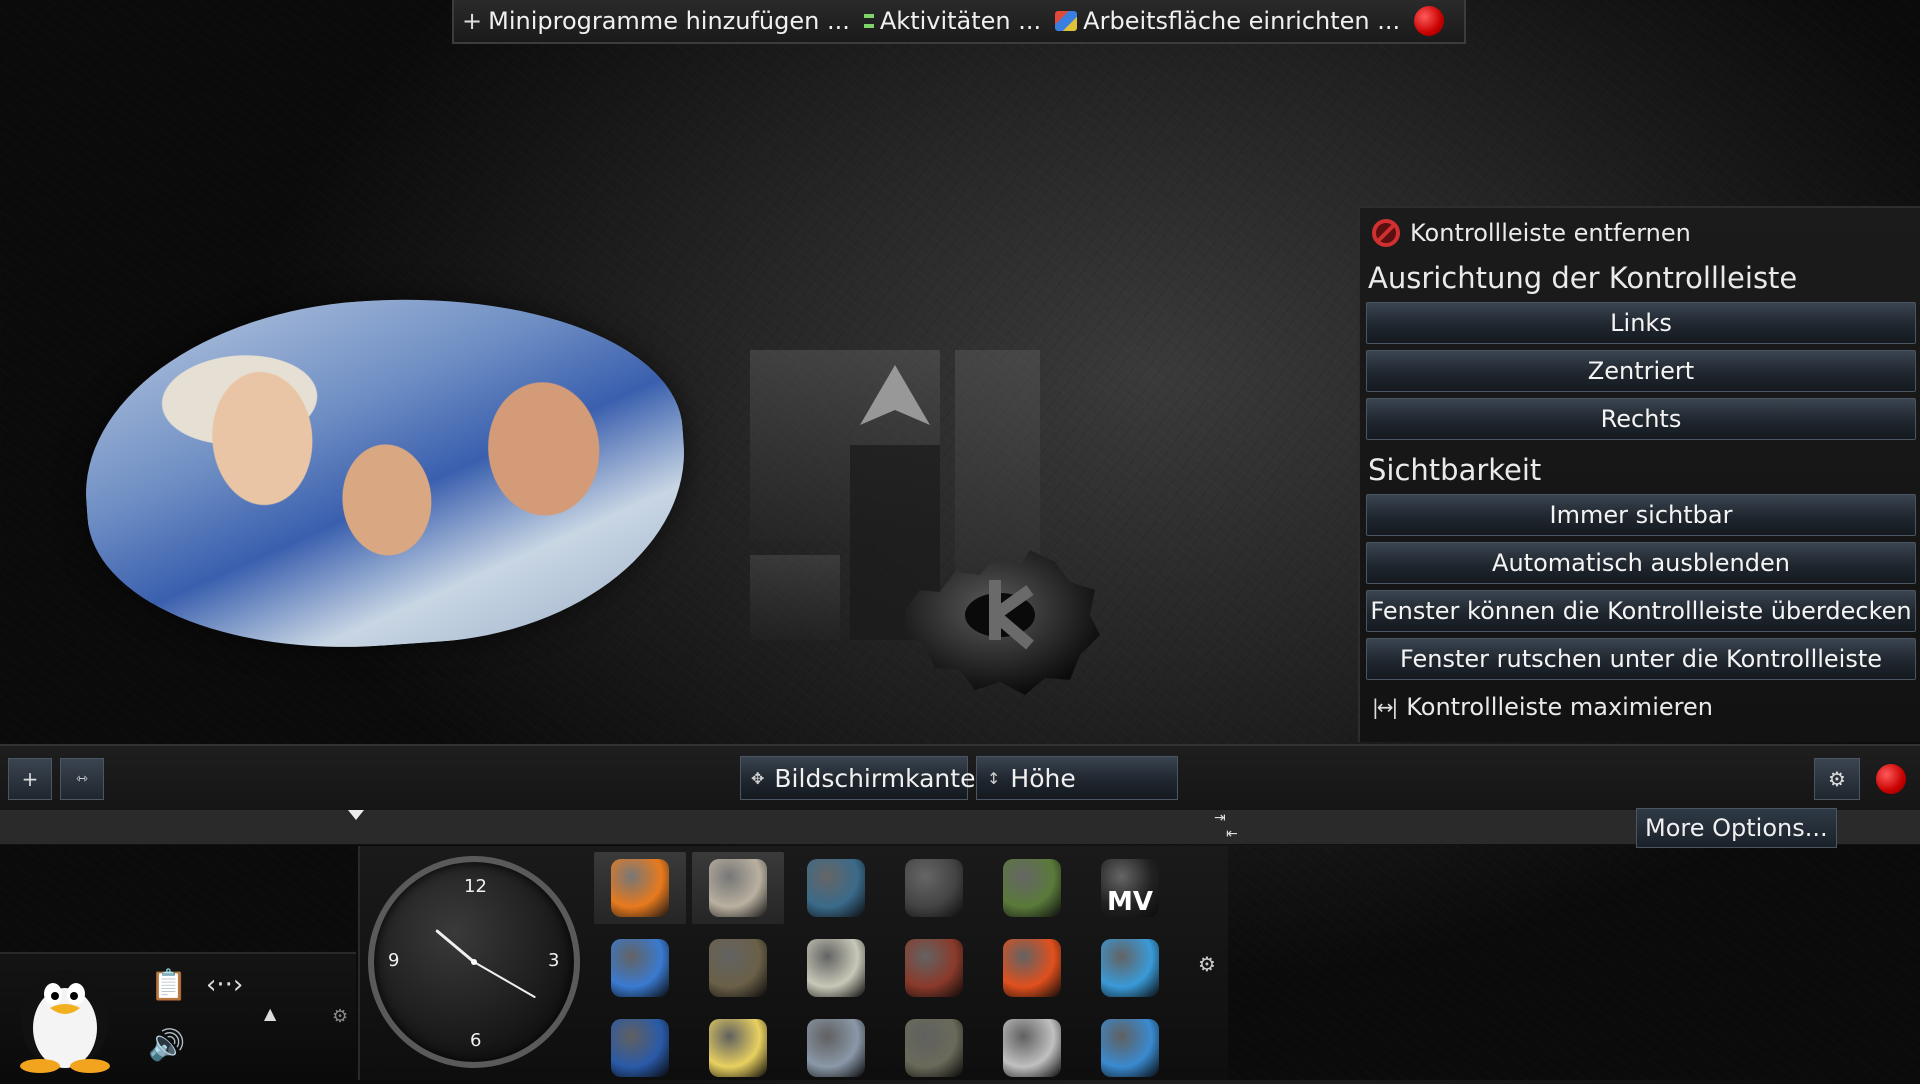 Image resolution: width=1920 pixels, height=1084 pixels. I want to click on launcher-scanner, so click(836, 1048).